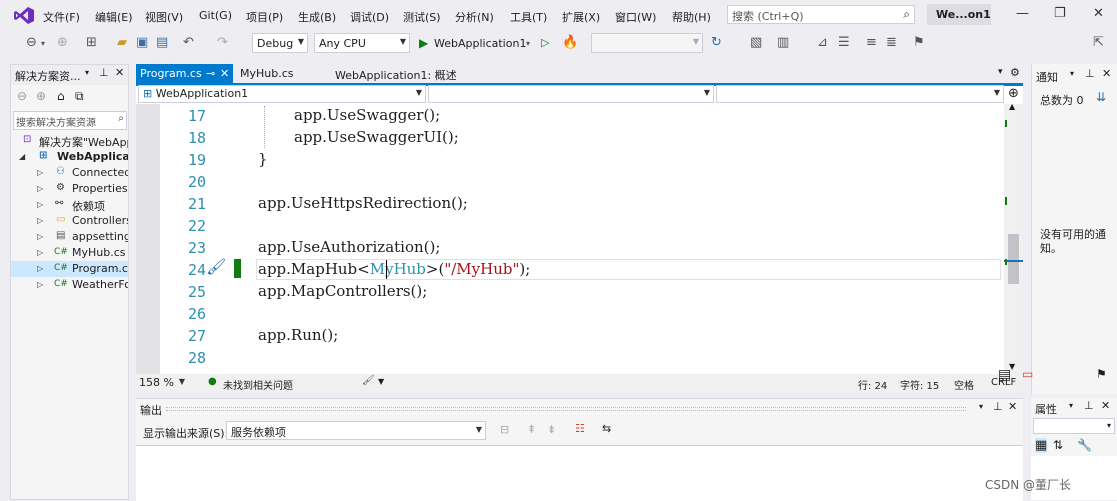 Image resolution: width=1117 pixels, height=501 pixels. Describe the element at coordinates (69, 157) in the screenshot. I see `tree-item-project: ◢ ⊞ WebApplicati` at that location.